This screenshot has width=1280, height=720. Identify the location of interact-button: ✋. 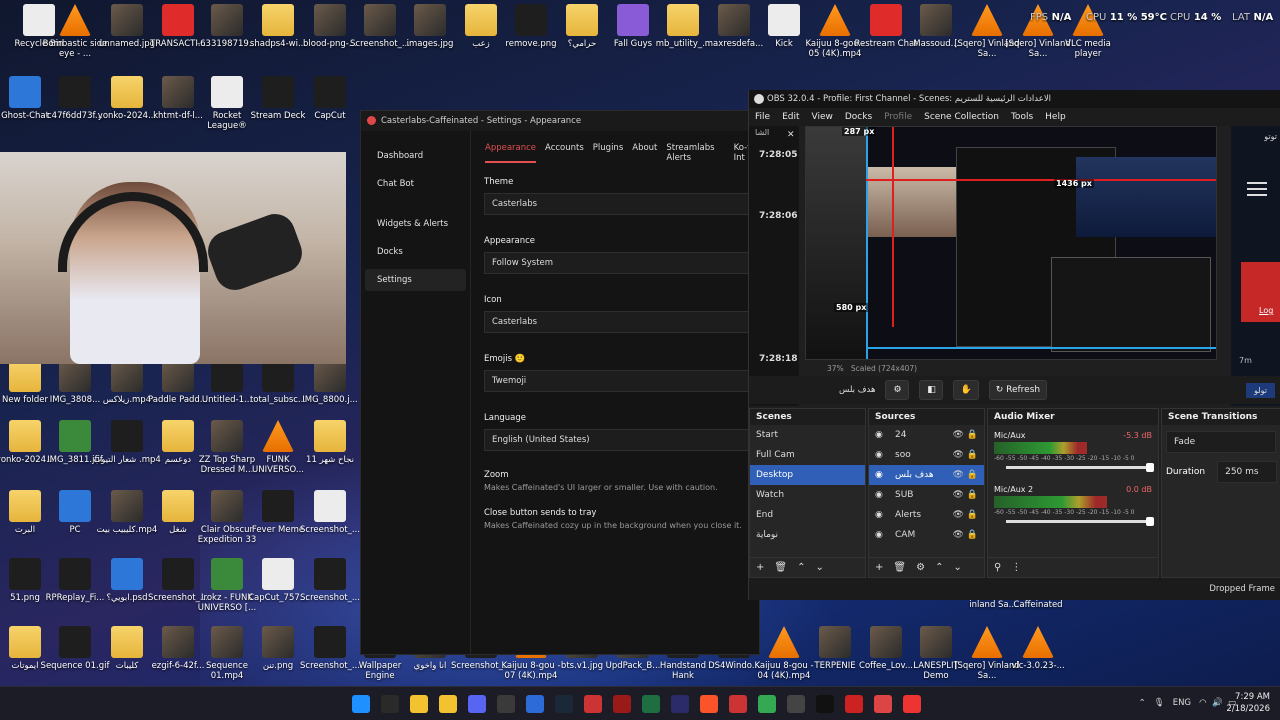
(966, 390).